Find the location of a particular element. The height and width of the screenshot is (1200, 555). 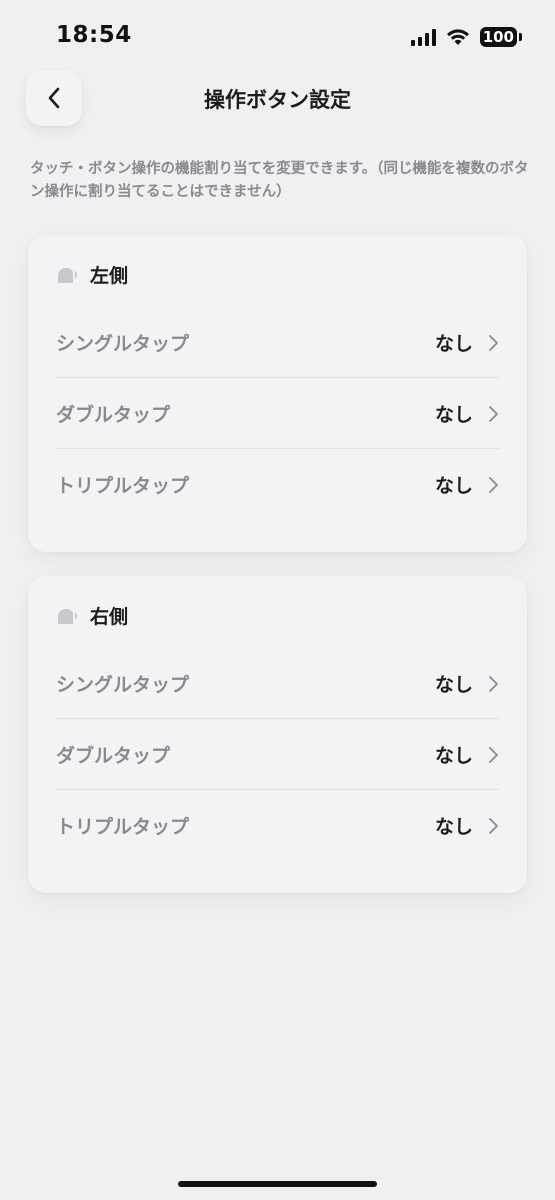

wifi-icon is located at coordinates (457, 37).